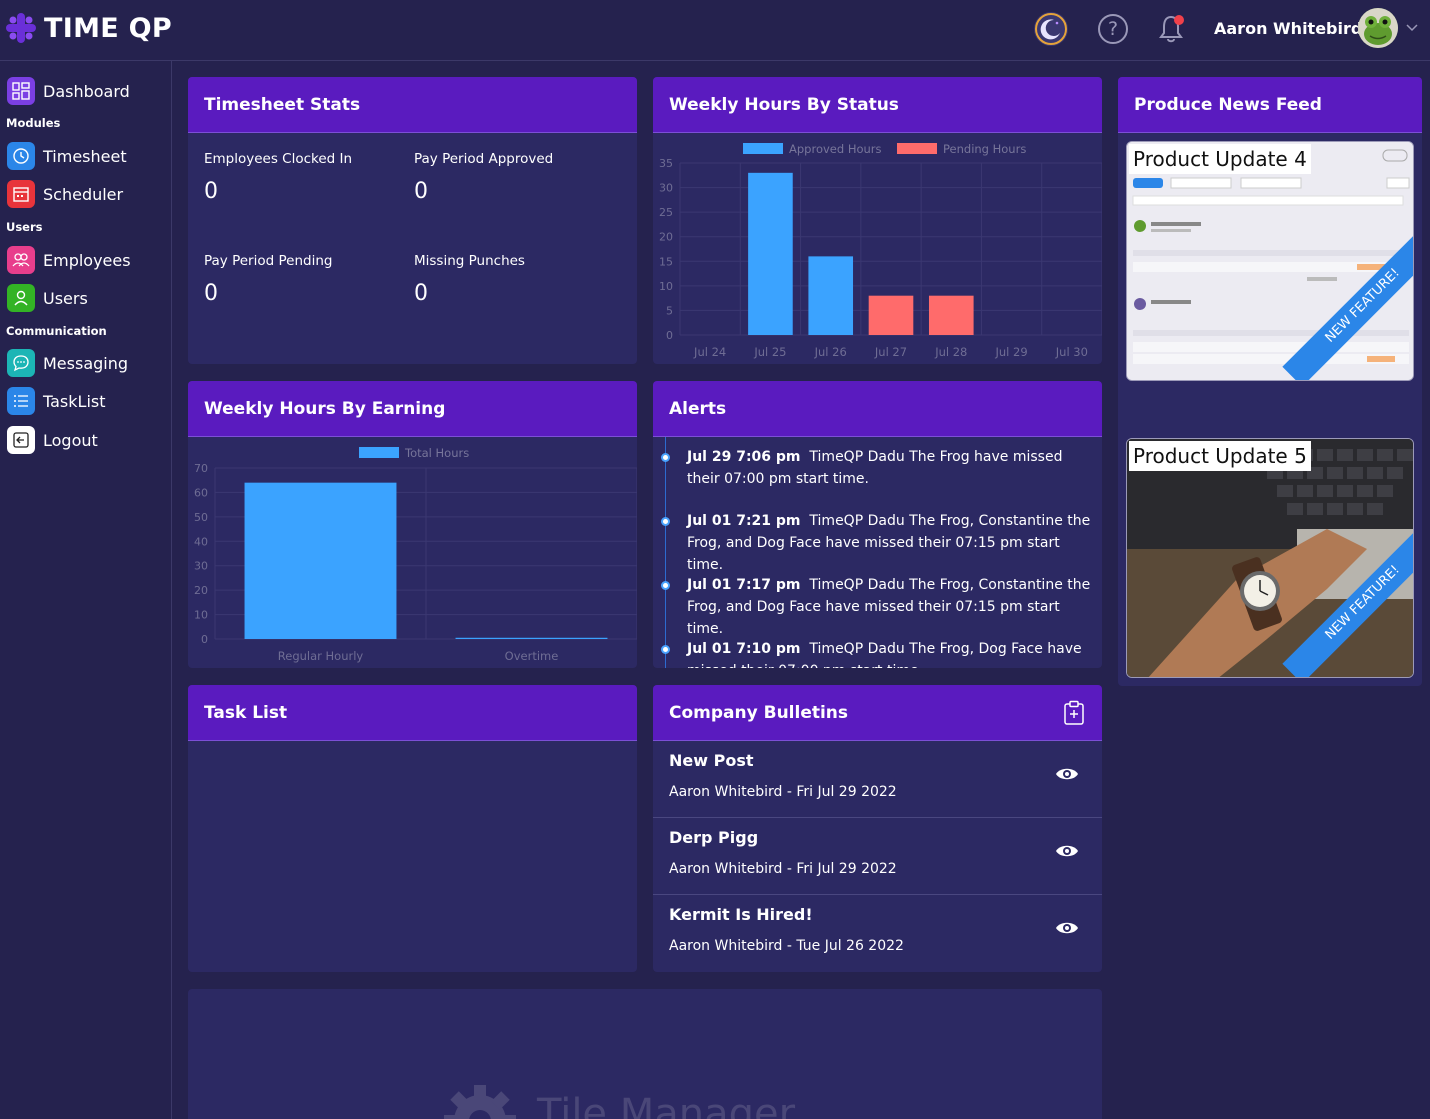 This screenshot has width=1430, height=1119. I want to click on y-tick-label: 5, so click(669, 310).